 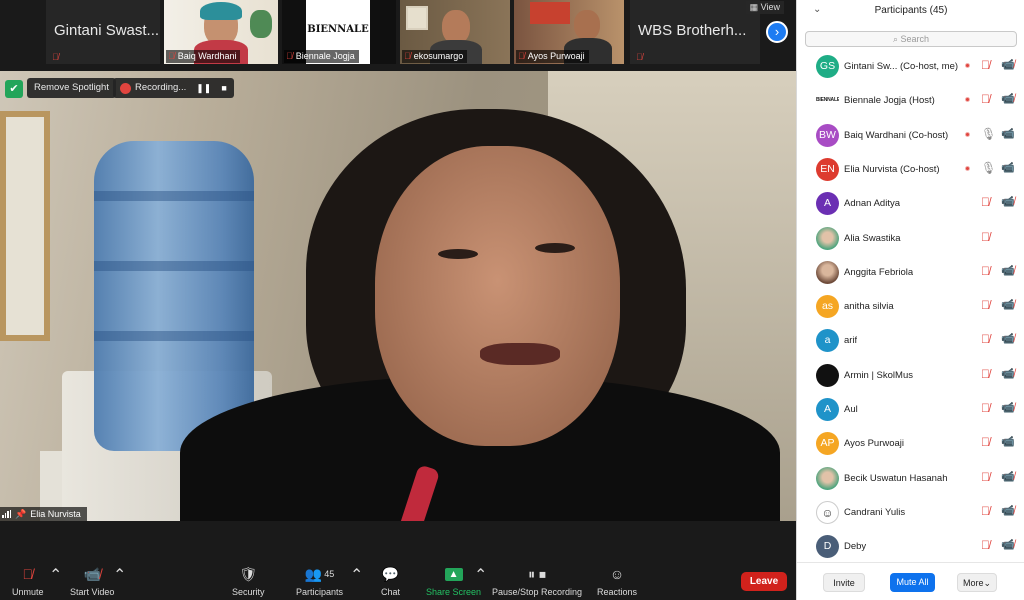 I want to click on security-button: 🛡 Security, so click(x=248, y=581).